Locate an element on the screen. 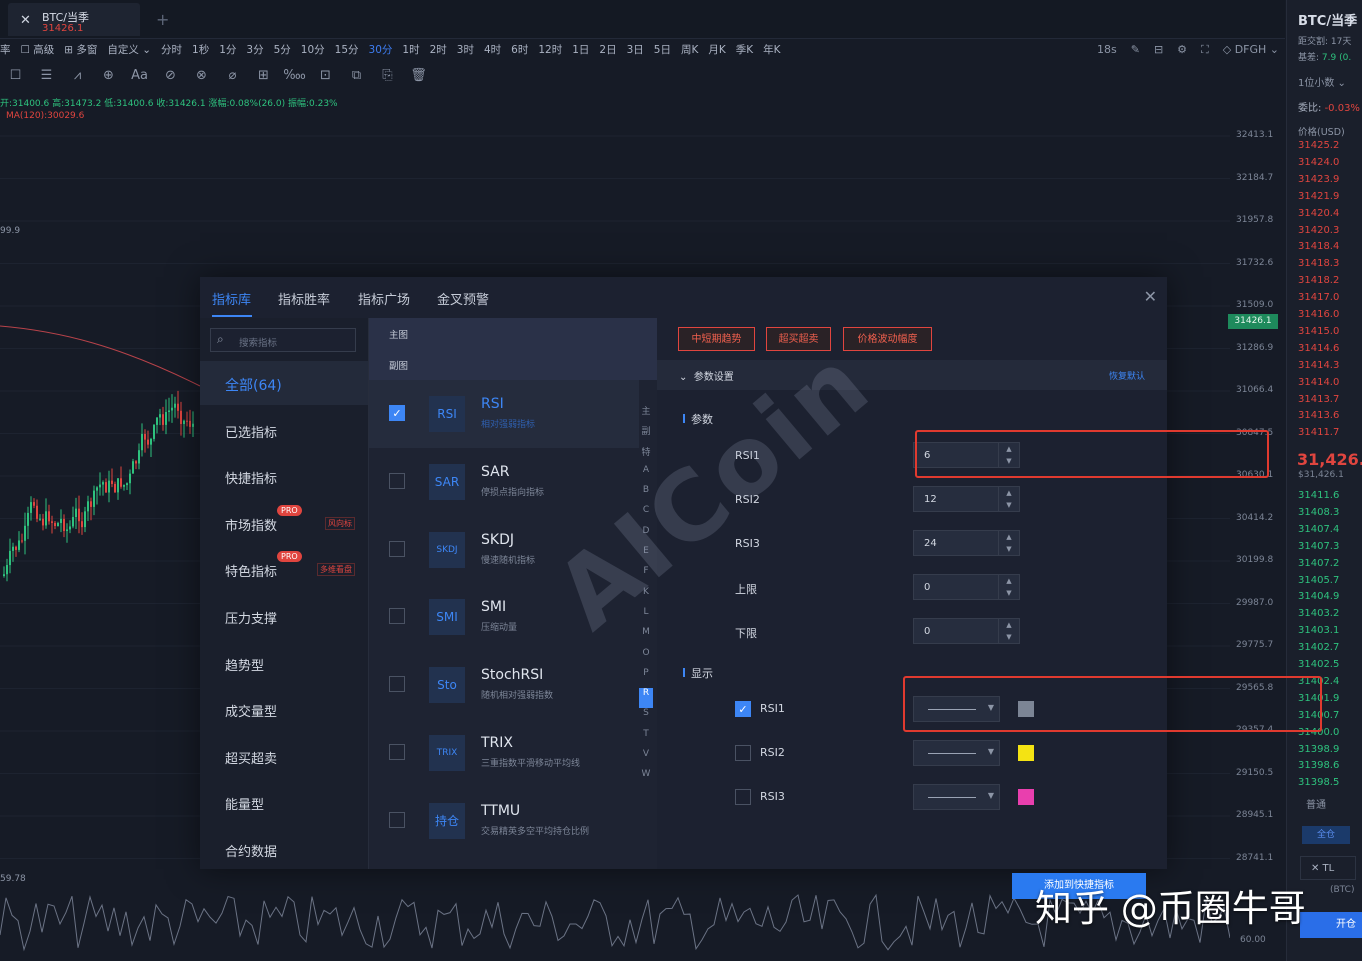  indicator-row: TRIX TRIX 三重指数平滑移动平均线 is located at coordinates (504, 753).